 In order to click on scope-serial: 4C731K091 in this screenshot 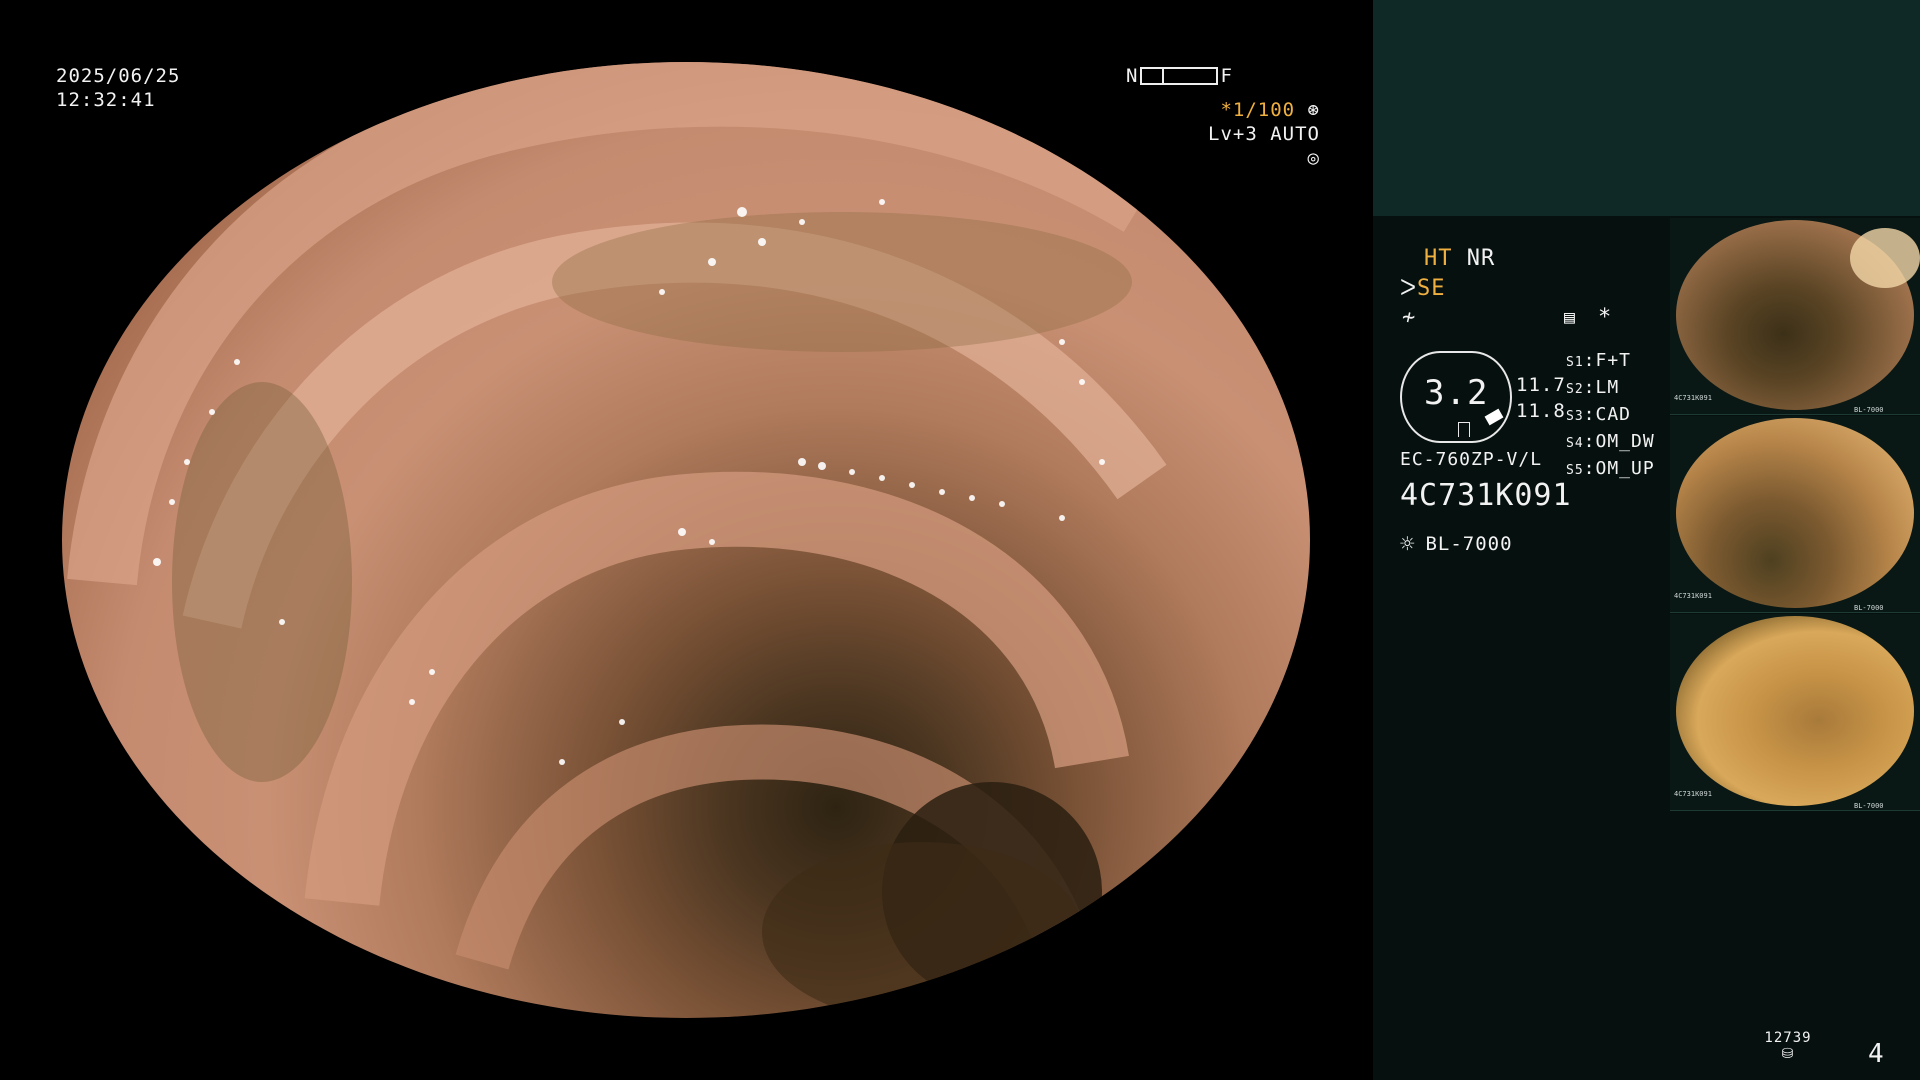, I will do `click(1486, 495)`.